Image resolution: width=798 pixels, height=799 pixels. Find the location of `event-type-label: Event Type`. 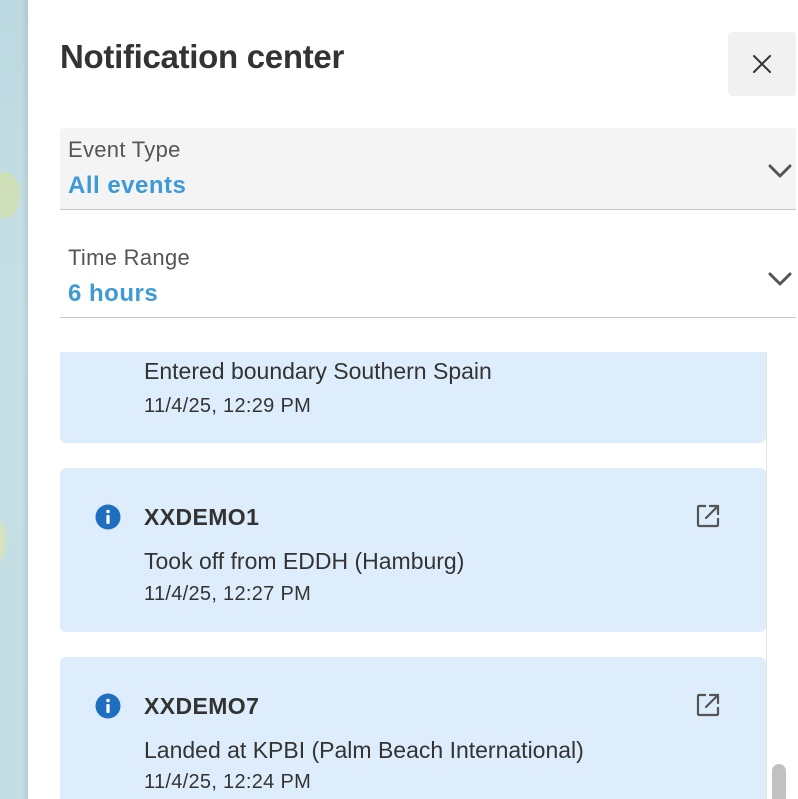

event-type-label: Event Type is located at coordinates (124, 149).